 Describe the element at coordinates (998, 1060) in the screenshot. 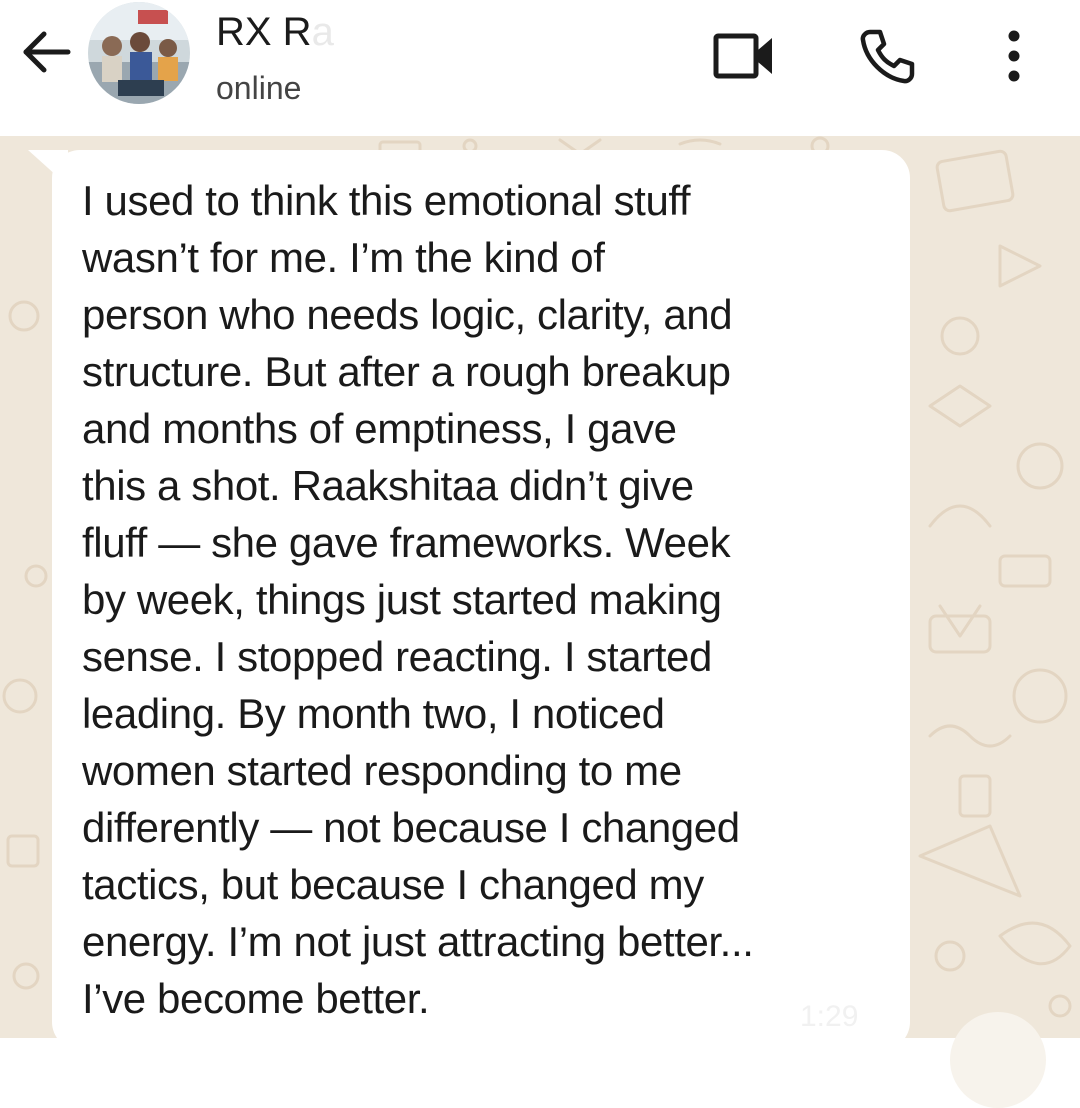

I see `scroll-down-button` at that location.